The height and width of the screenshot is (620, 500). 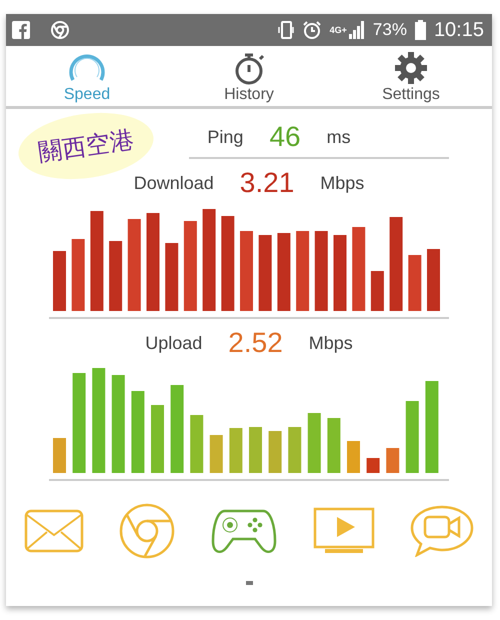 I want to click on ping-unit: ms, so click(x=338, y=137).